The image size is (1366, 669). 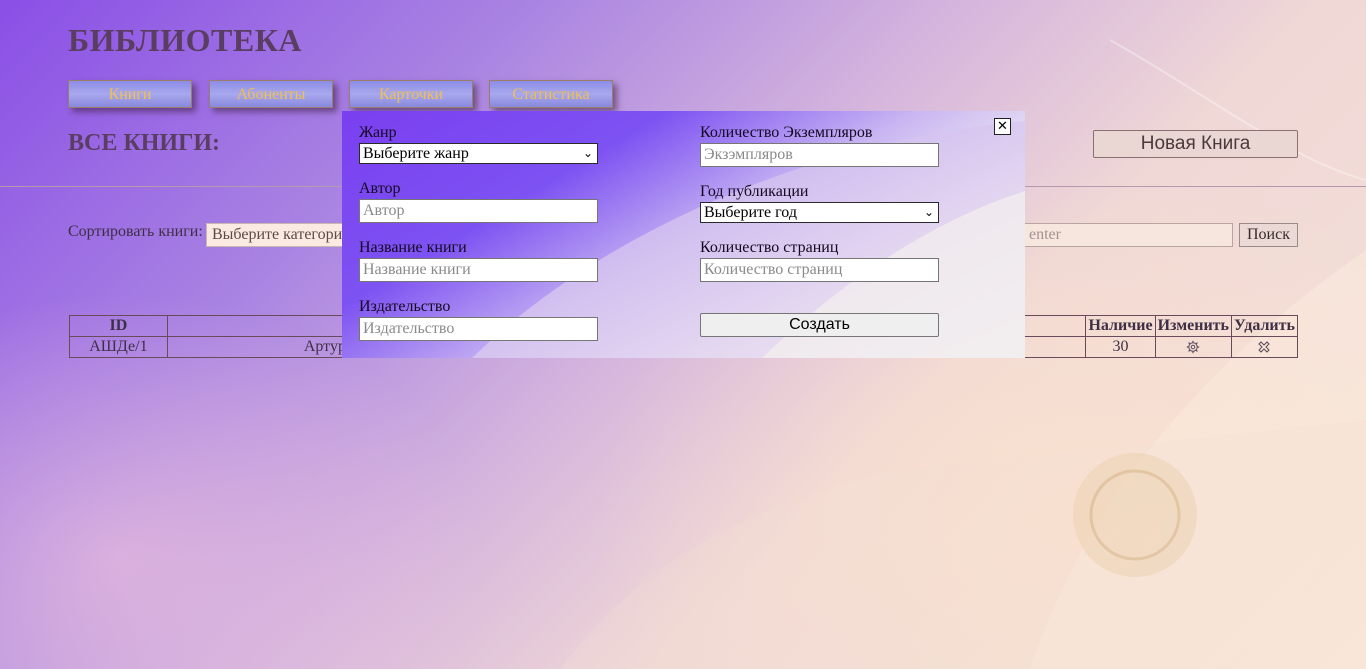 What do you see at coordinates (144, 143) in the screenshot?
I see `section-title: ВСЕ КНИГИ:` at bounding box center [144, 143].